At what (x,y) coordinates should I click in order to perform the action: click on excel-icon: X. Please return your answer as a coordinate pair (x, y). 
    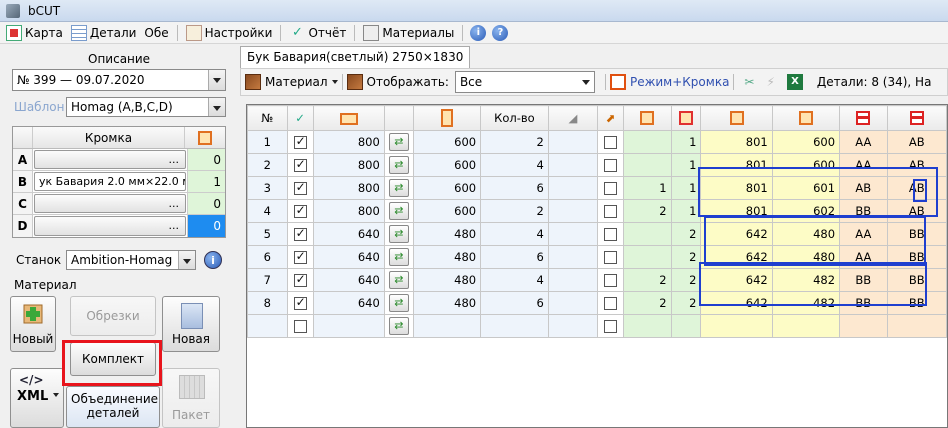
    Looking at the image, I should click on (794, 82).